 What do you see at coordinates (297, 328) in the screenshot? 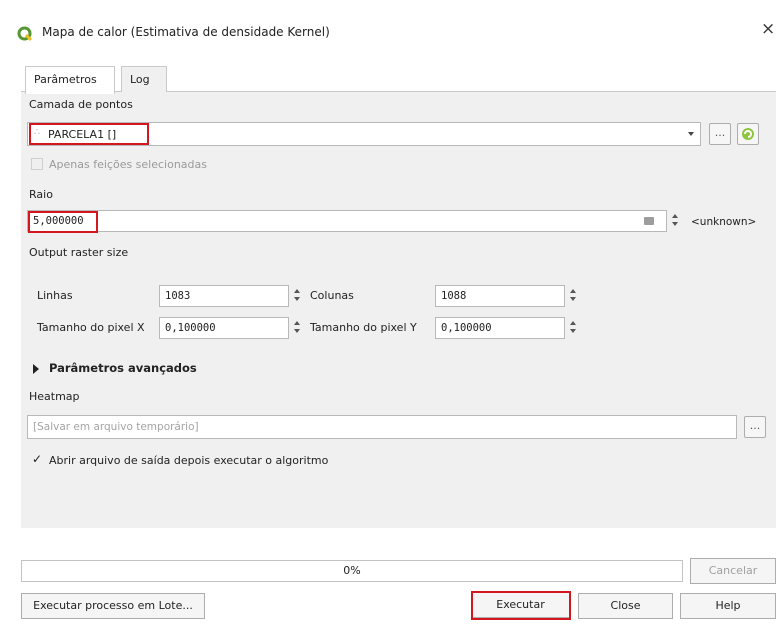
I see `pixel-x-spinner-icon` at bounding box center [297, 328].